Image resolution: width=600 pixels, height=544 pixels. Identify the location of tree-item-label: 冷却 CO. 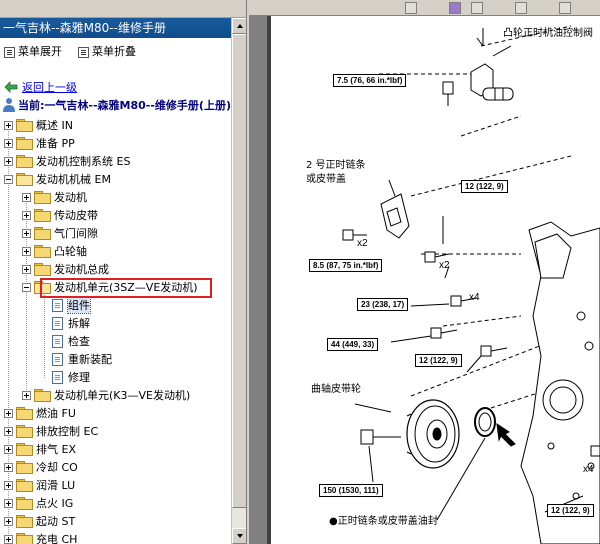
(57, 467).